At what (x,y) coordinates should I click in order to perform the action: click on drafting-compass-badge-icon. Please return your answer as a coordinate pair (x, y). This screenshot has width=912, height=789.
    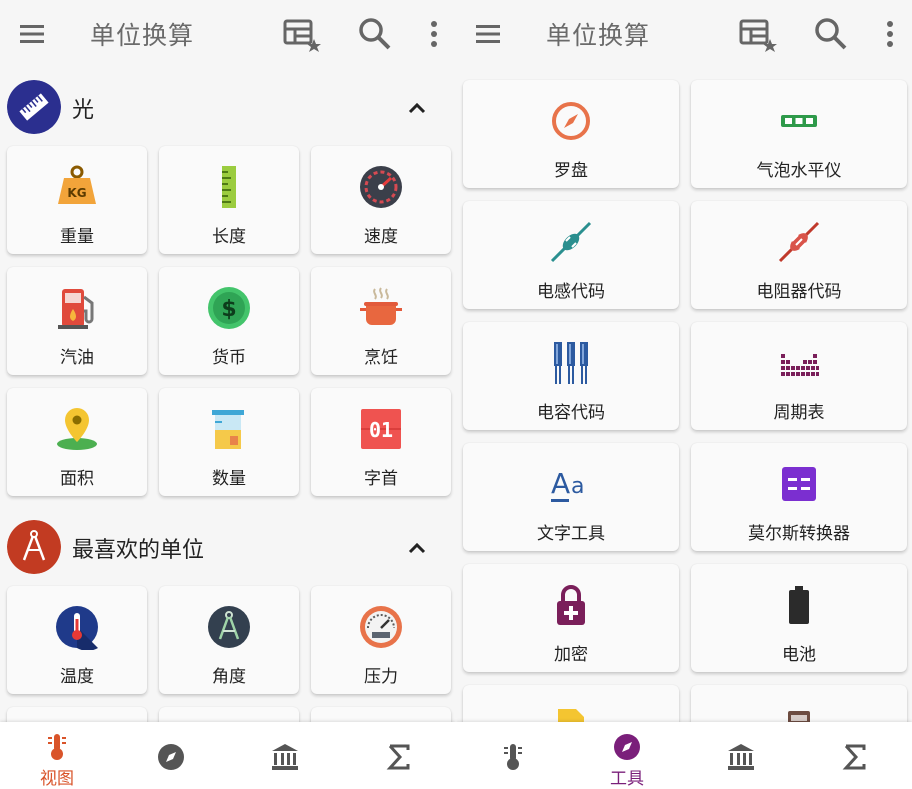
    Looking at the image, I should click on (34, 547).